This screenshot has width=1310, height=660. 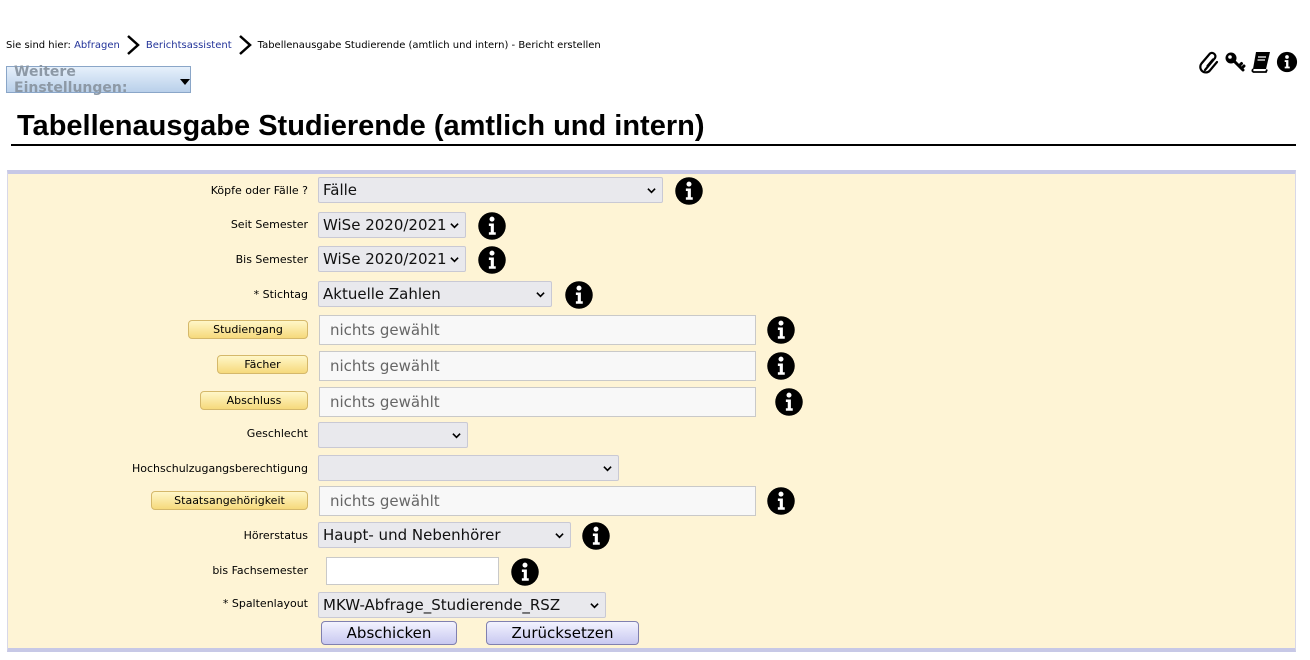 What do you see at coordinates (393, 435) in the screenshot?
I see `geschlecht-select` at bounding box center [393, 435].